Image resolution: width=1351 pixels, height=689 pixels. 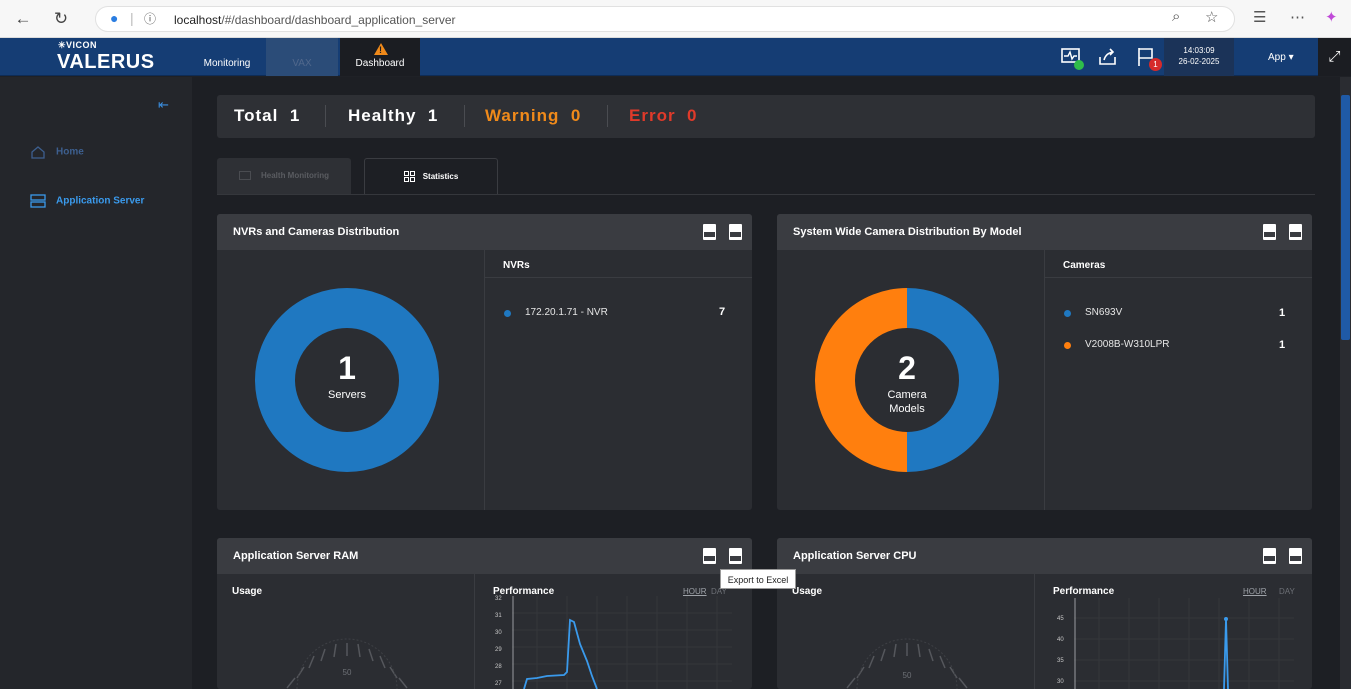 What do you see at coordinates (807, 591) in the screenshot?
I see `usage-label: Usage` at bounding box center [807, 591].